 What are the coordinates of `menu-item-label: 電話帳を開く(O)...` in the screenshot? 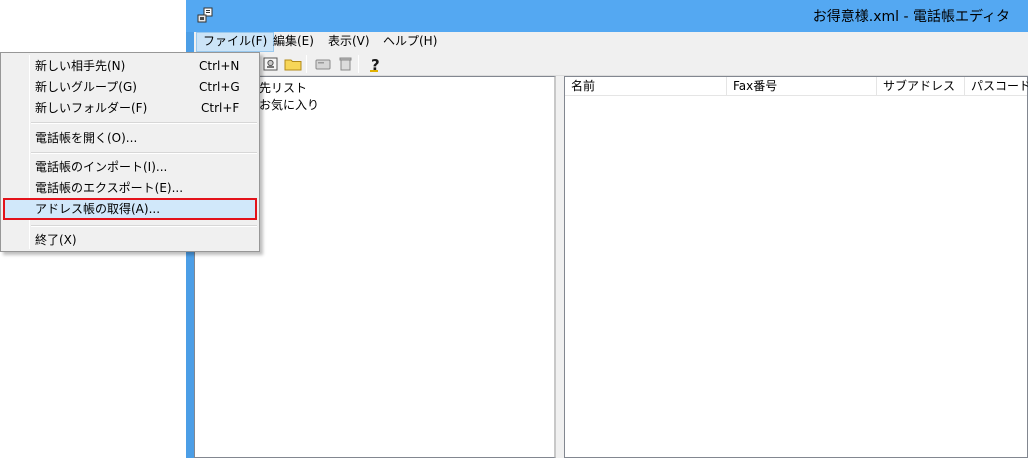 It's located at (86, 138).